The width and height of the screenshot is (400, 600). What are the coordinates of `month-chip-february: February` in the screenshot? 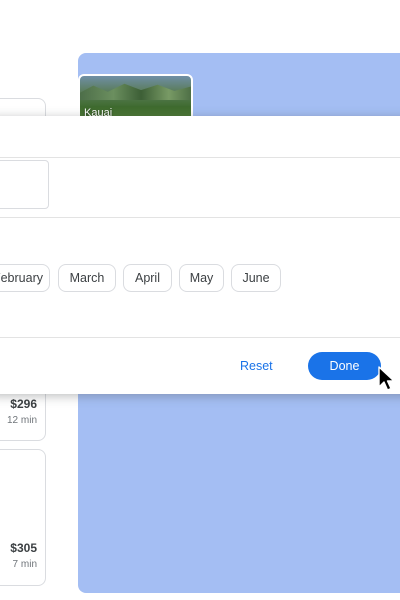 It's located at (25, 278).